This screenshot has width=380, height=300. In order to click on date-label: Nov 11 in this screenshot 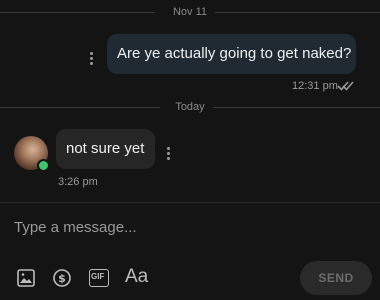, I will do `click(190, 12)`.